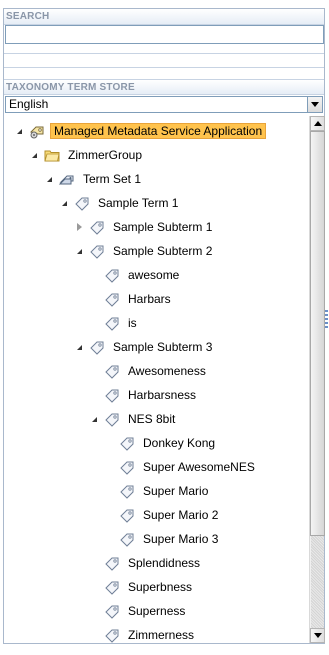 This screenshot has width=329, height=655. What do you see at coordinates (317, 635) in the screenshot?
I see `scroll-down-button` at bounding box center [317, 635].